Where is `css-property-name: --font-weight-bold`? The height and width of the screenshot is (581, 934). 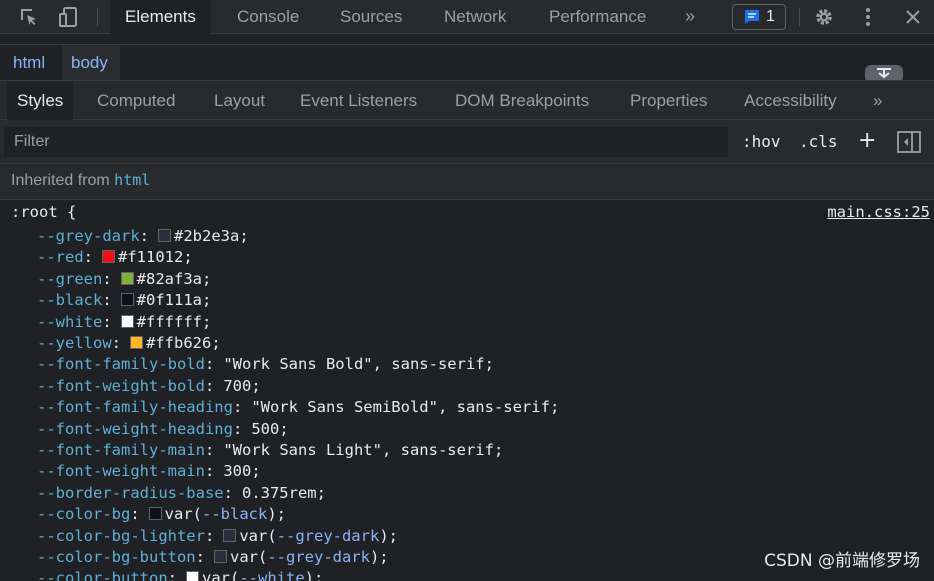 css-property-name: --font-weight-bold is located at coordinates (121, 386).